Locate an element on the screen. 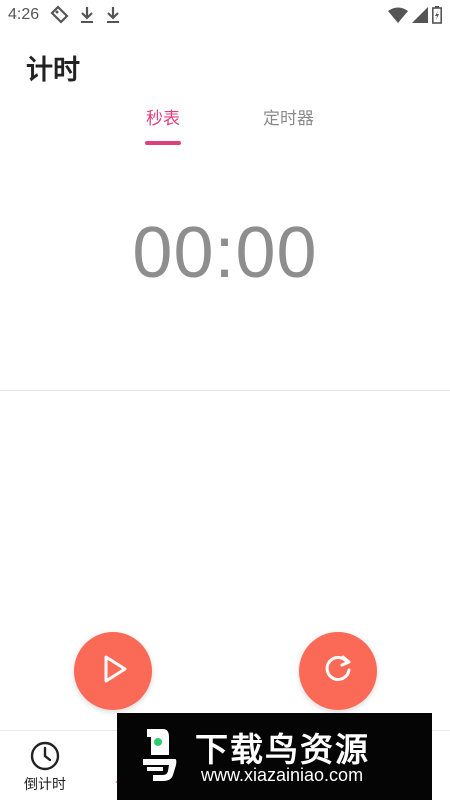  status-left: 4:26 is located at coordinates (64, 15).